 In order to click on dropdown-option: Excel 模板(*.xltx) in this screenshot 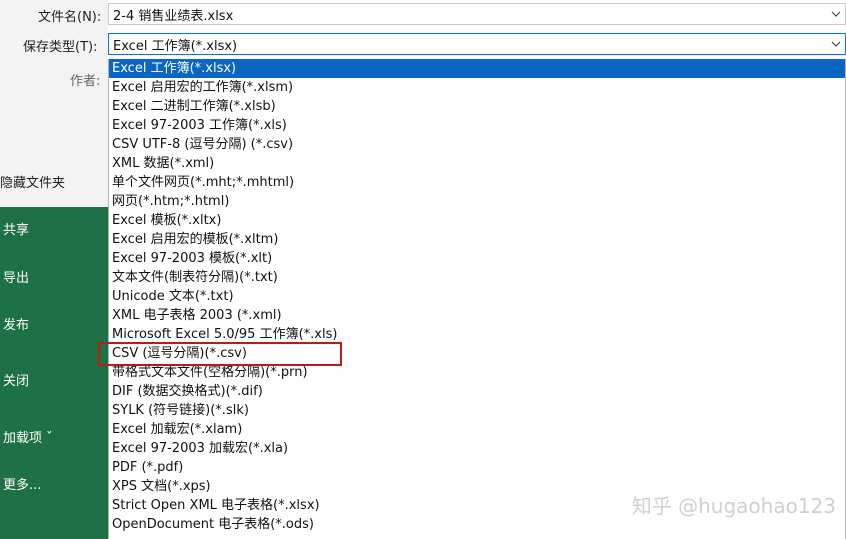, I will do `click(477, 220)`.